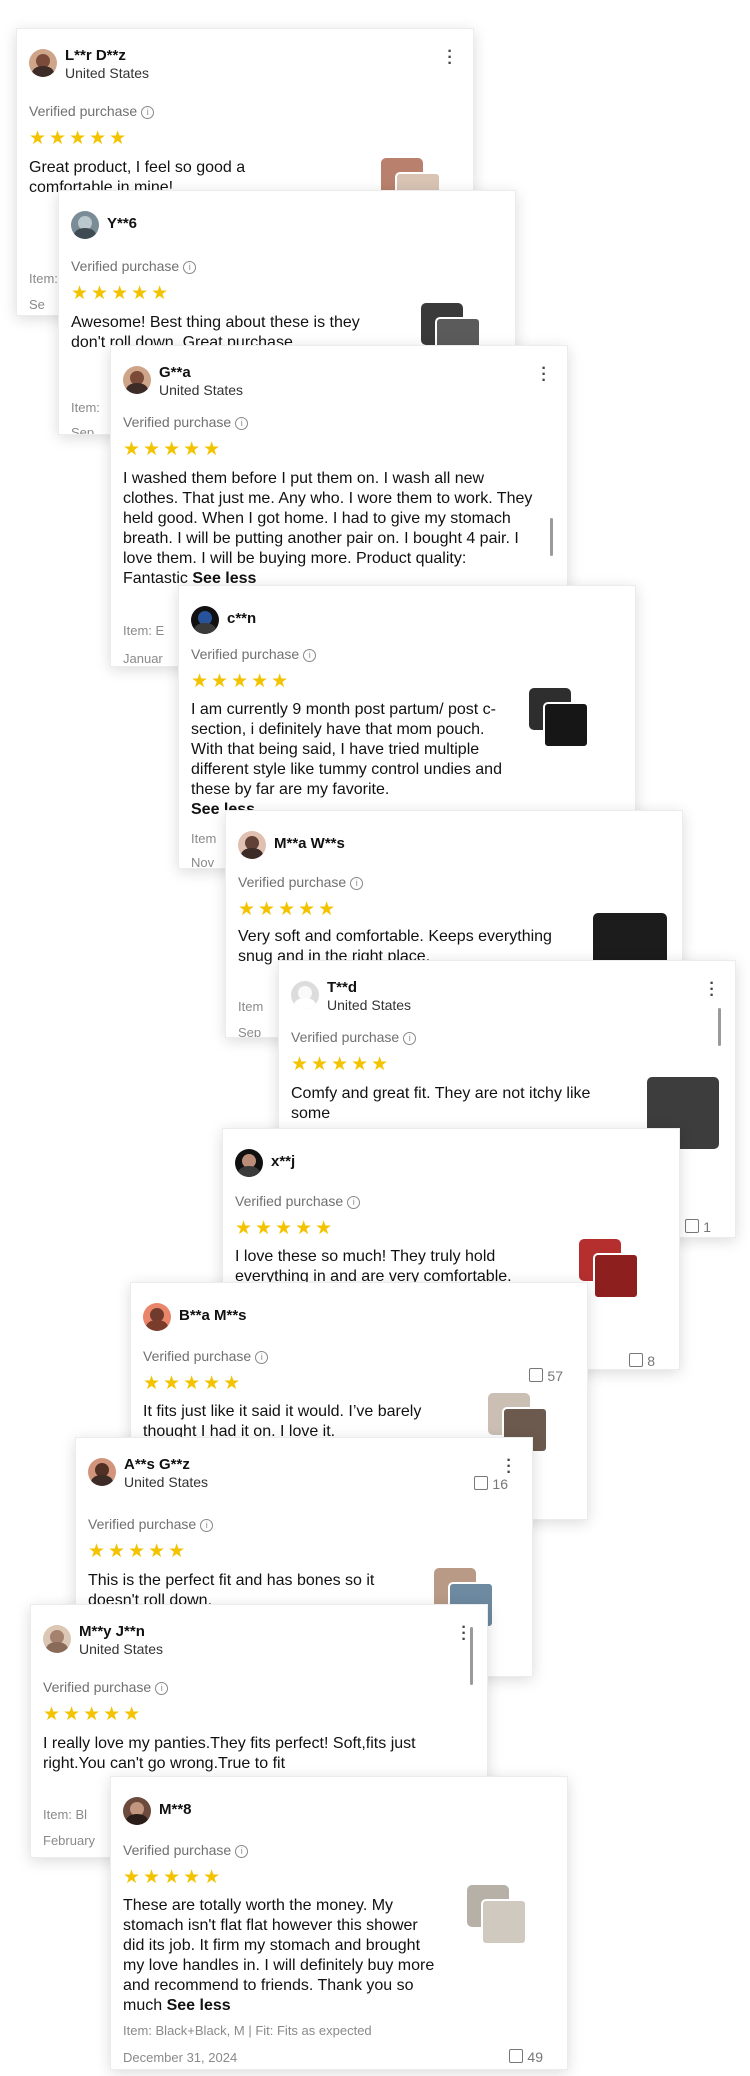 This screenshot has width=750, height=2076. What do you see at coordinates (65, 1814) in the screenshot?
I see `item-info: Item: Bl` at bounding box center [65, 1814].